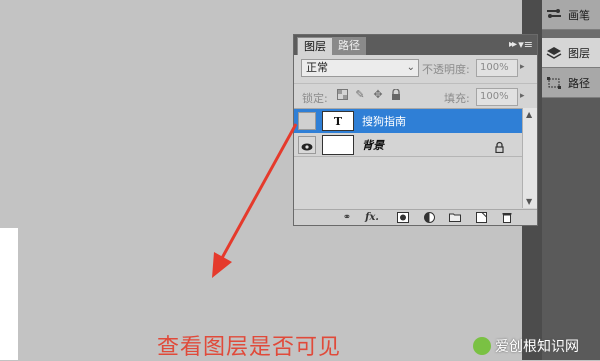 The width and height of the screenshot is (600, 361). Describe the element at coordinates (410, 67) in the screenshot. I see `chevron-down-icon: ⌄` at that location.